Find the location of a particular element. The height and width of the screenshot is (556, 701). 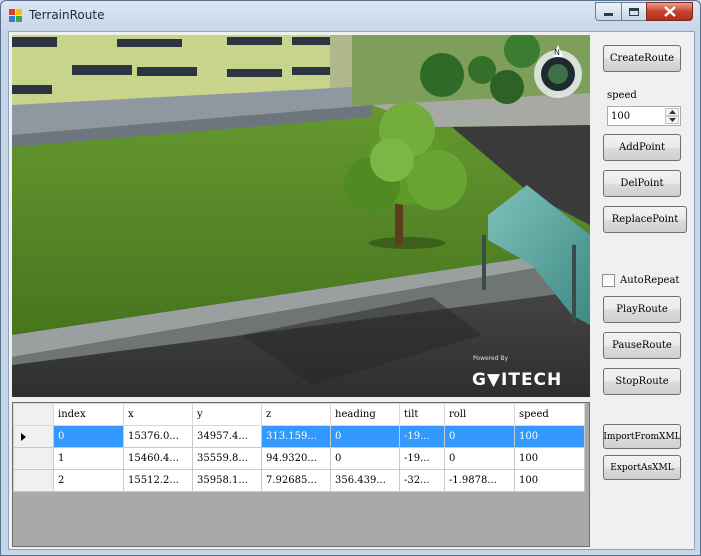

column-header-y: y is located at coordinates (227, 414).